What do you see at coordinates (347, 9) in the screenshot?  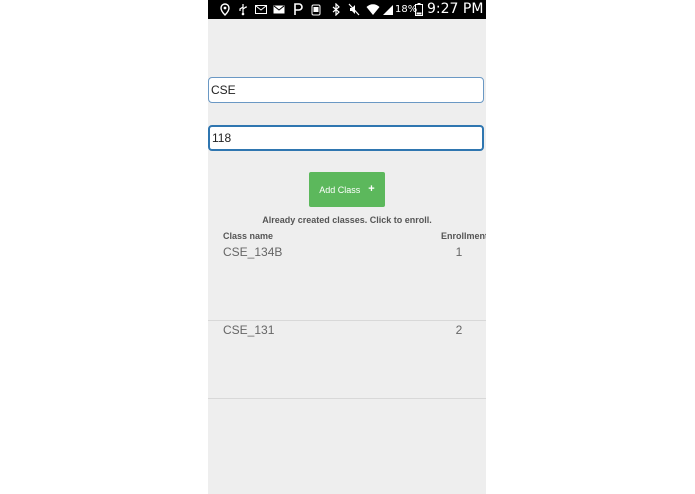 I see `status-bar: 18% 9:27 PM` at bounding box center [347, 9].